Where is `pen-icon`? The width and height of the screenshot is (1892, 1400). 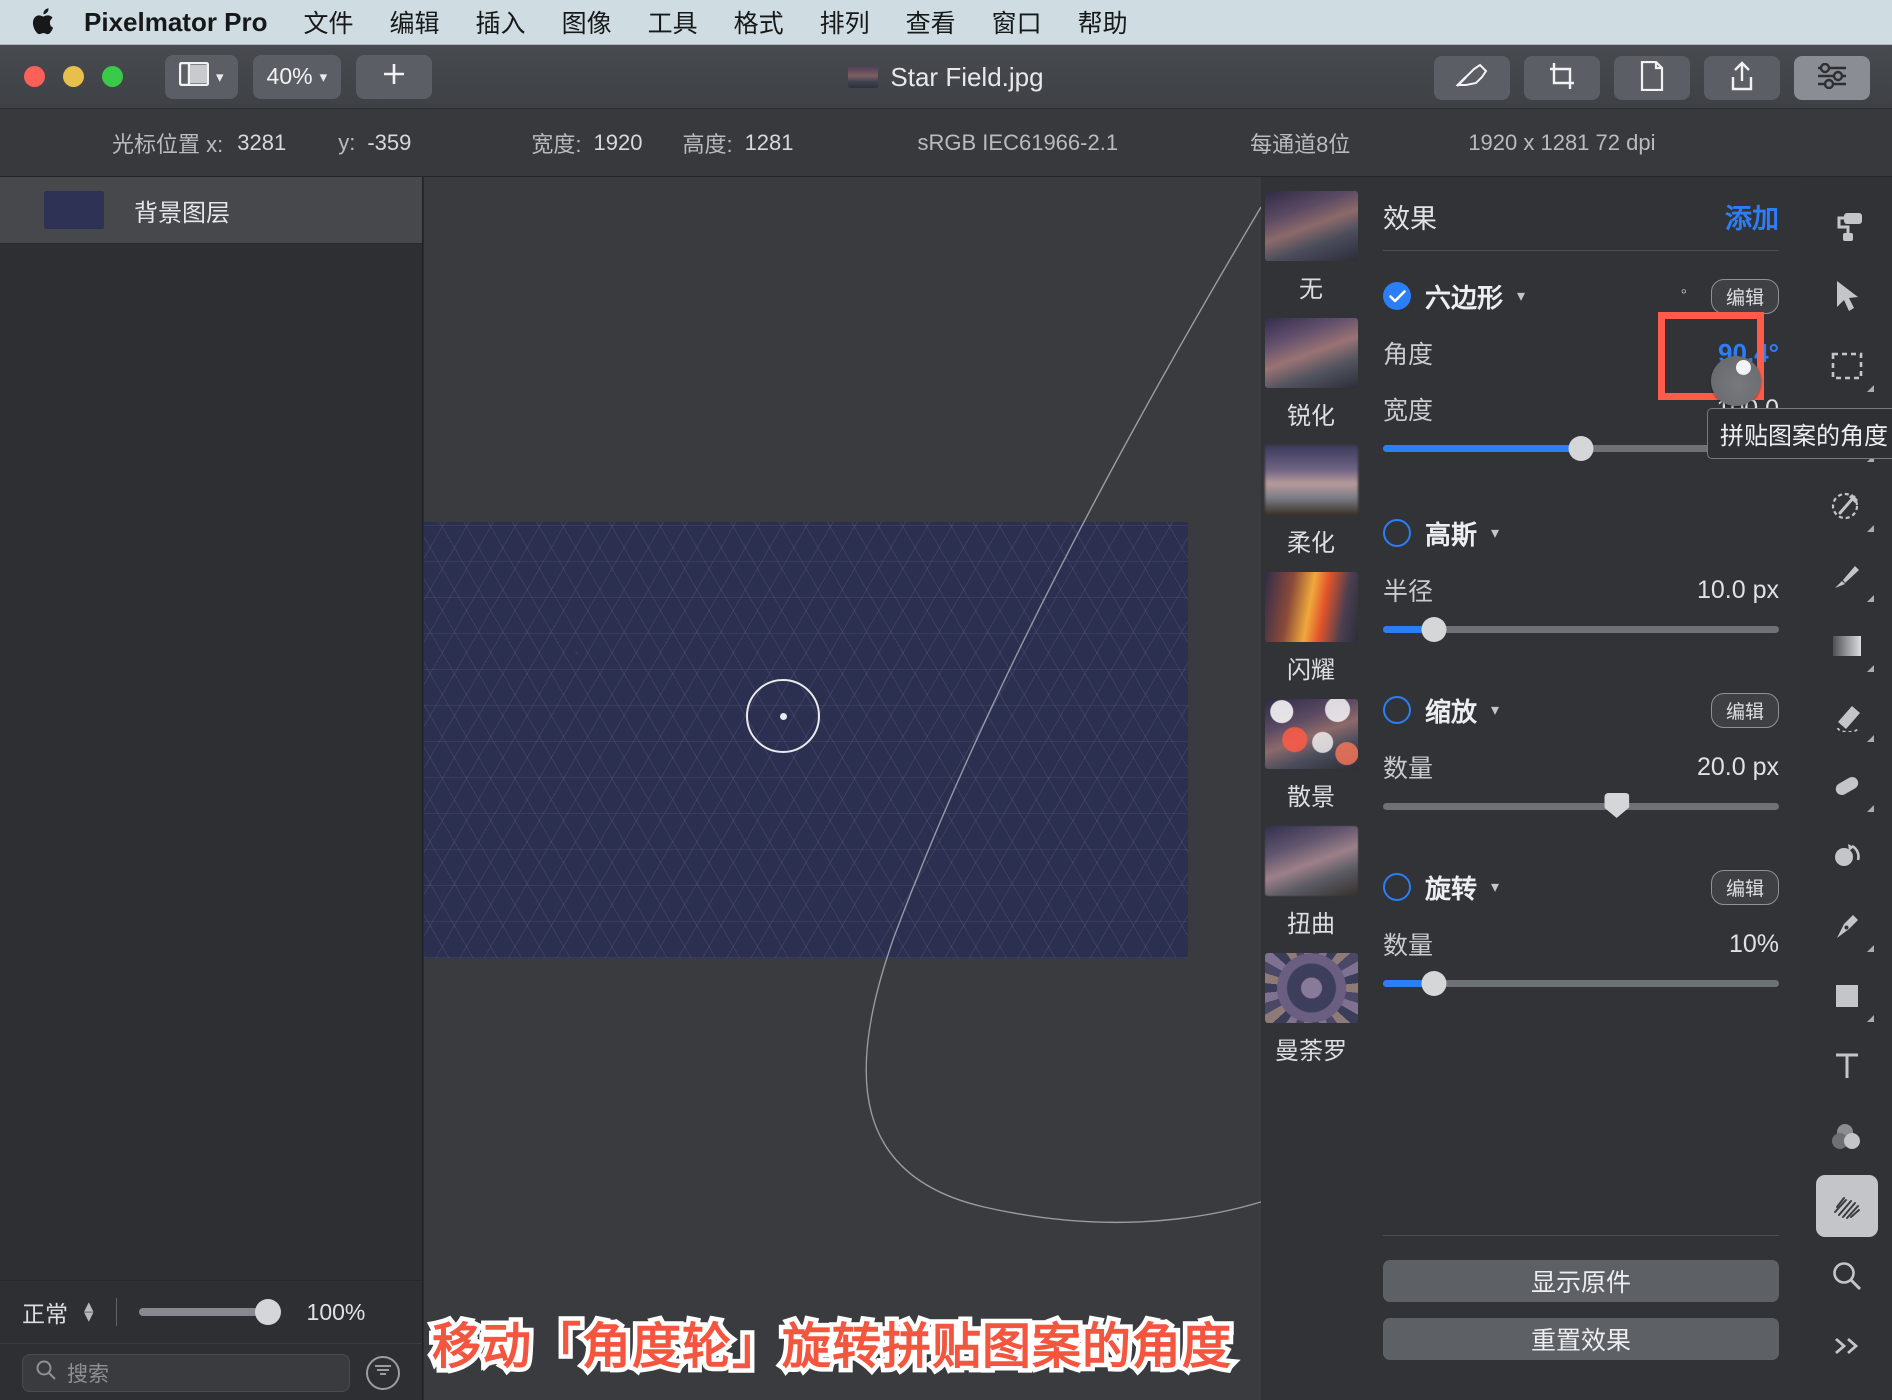 pen-icon is located at coordinates (1847, 926).